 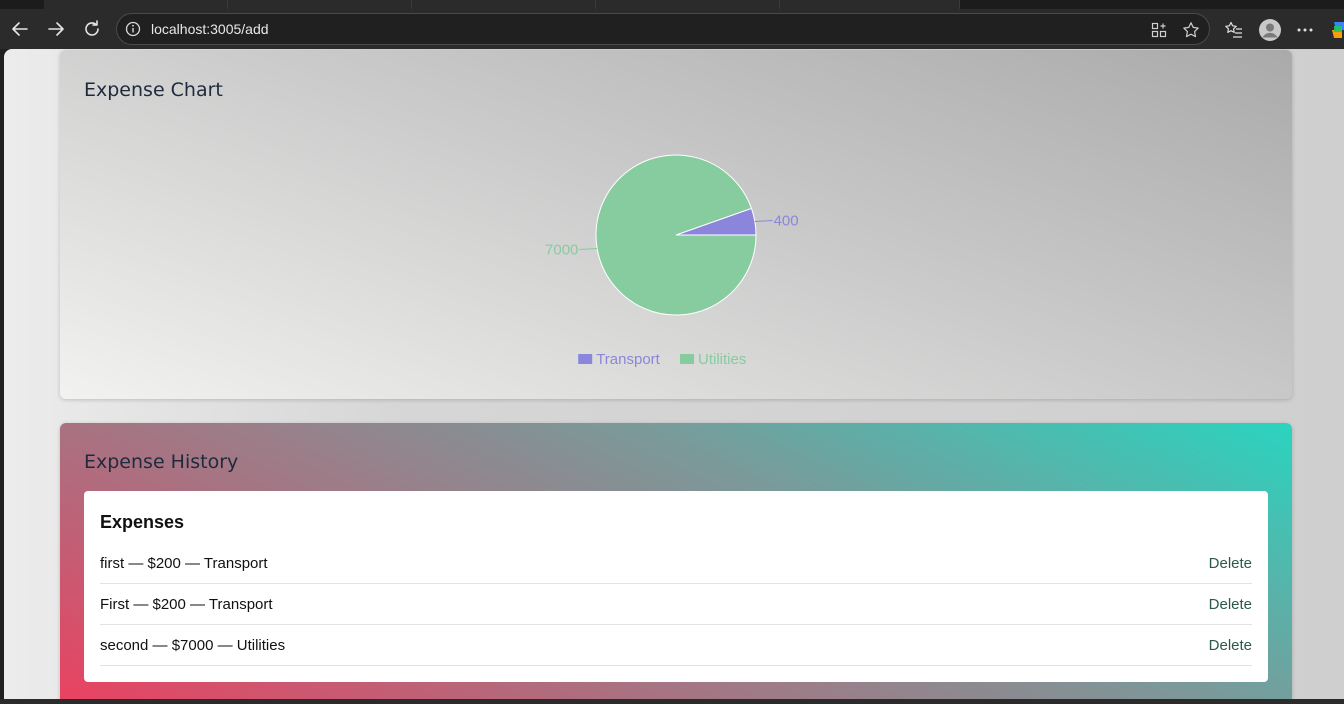 I want to click on history-card-title: Expense History, so click(x=161, y=462).